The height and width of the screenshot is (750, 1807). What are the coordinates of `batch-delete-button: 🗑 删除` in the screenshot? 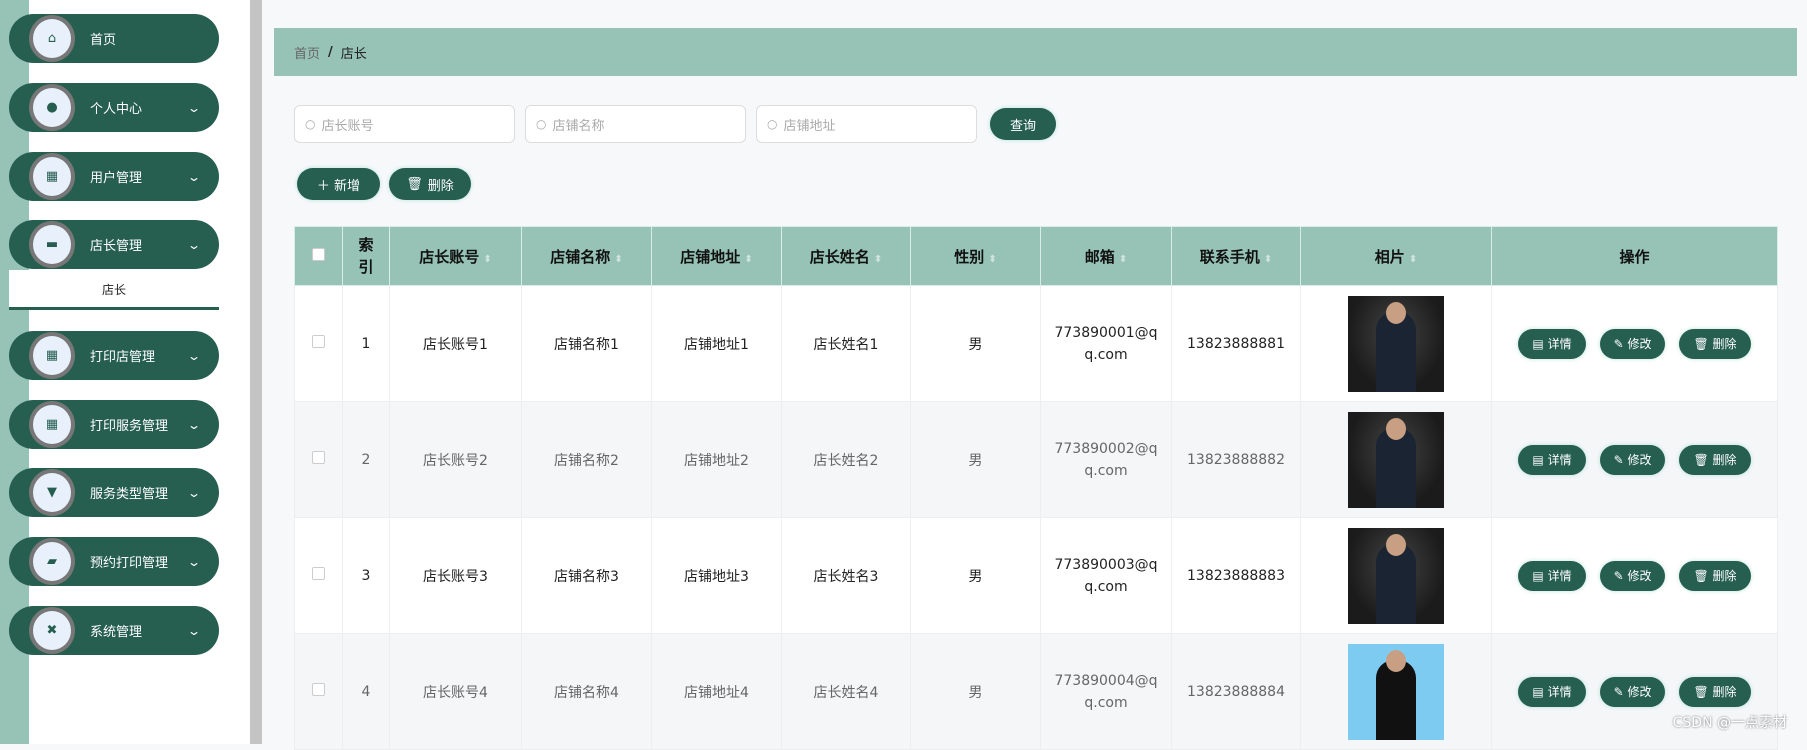 It's located at (430, 184).